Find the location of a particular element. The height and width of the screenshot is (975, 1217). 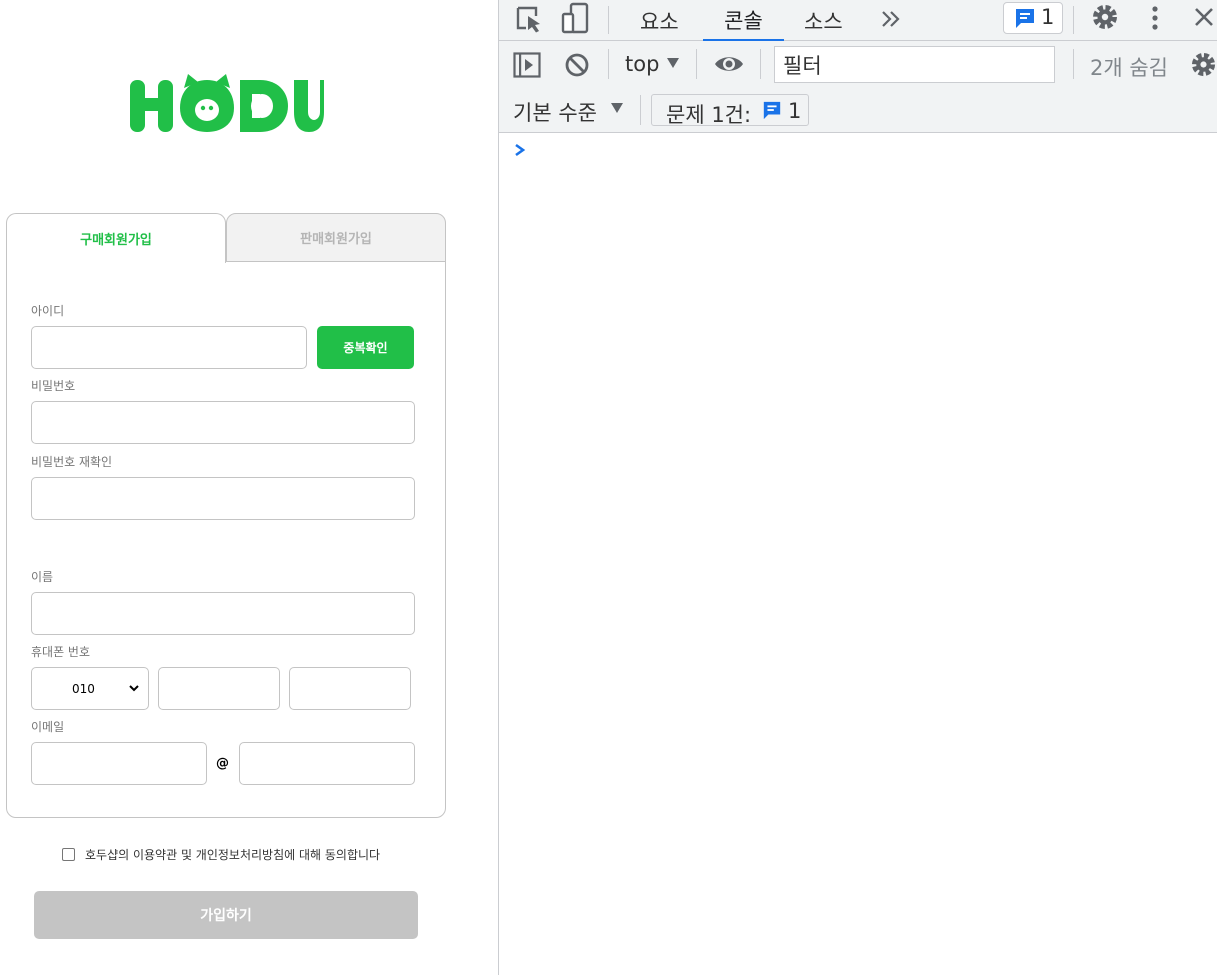

tab-console: 콘솔 is located at coordinates (743, 20).